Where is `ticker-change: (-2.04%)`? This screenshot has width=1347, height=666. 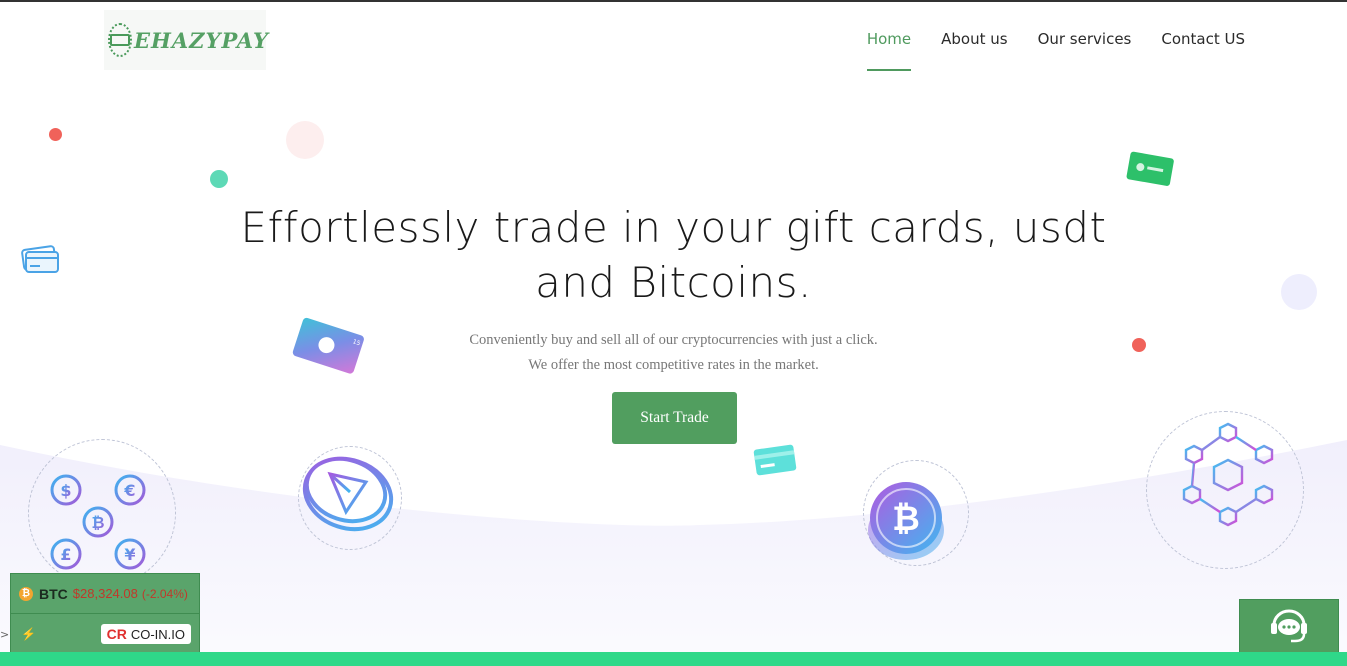 ticker-change: (-2.04%) is located at coordinates (164, 593).